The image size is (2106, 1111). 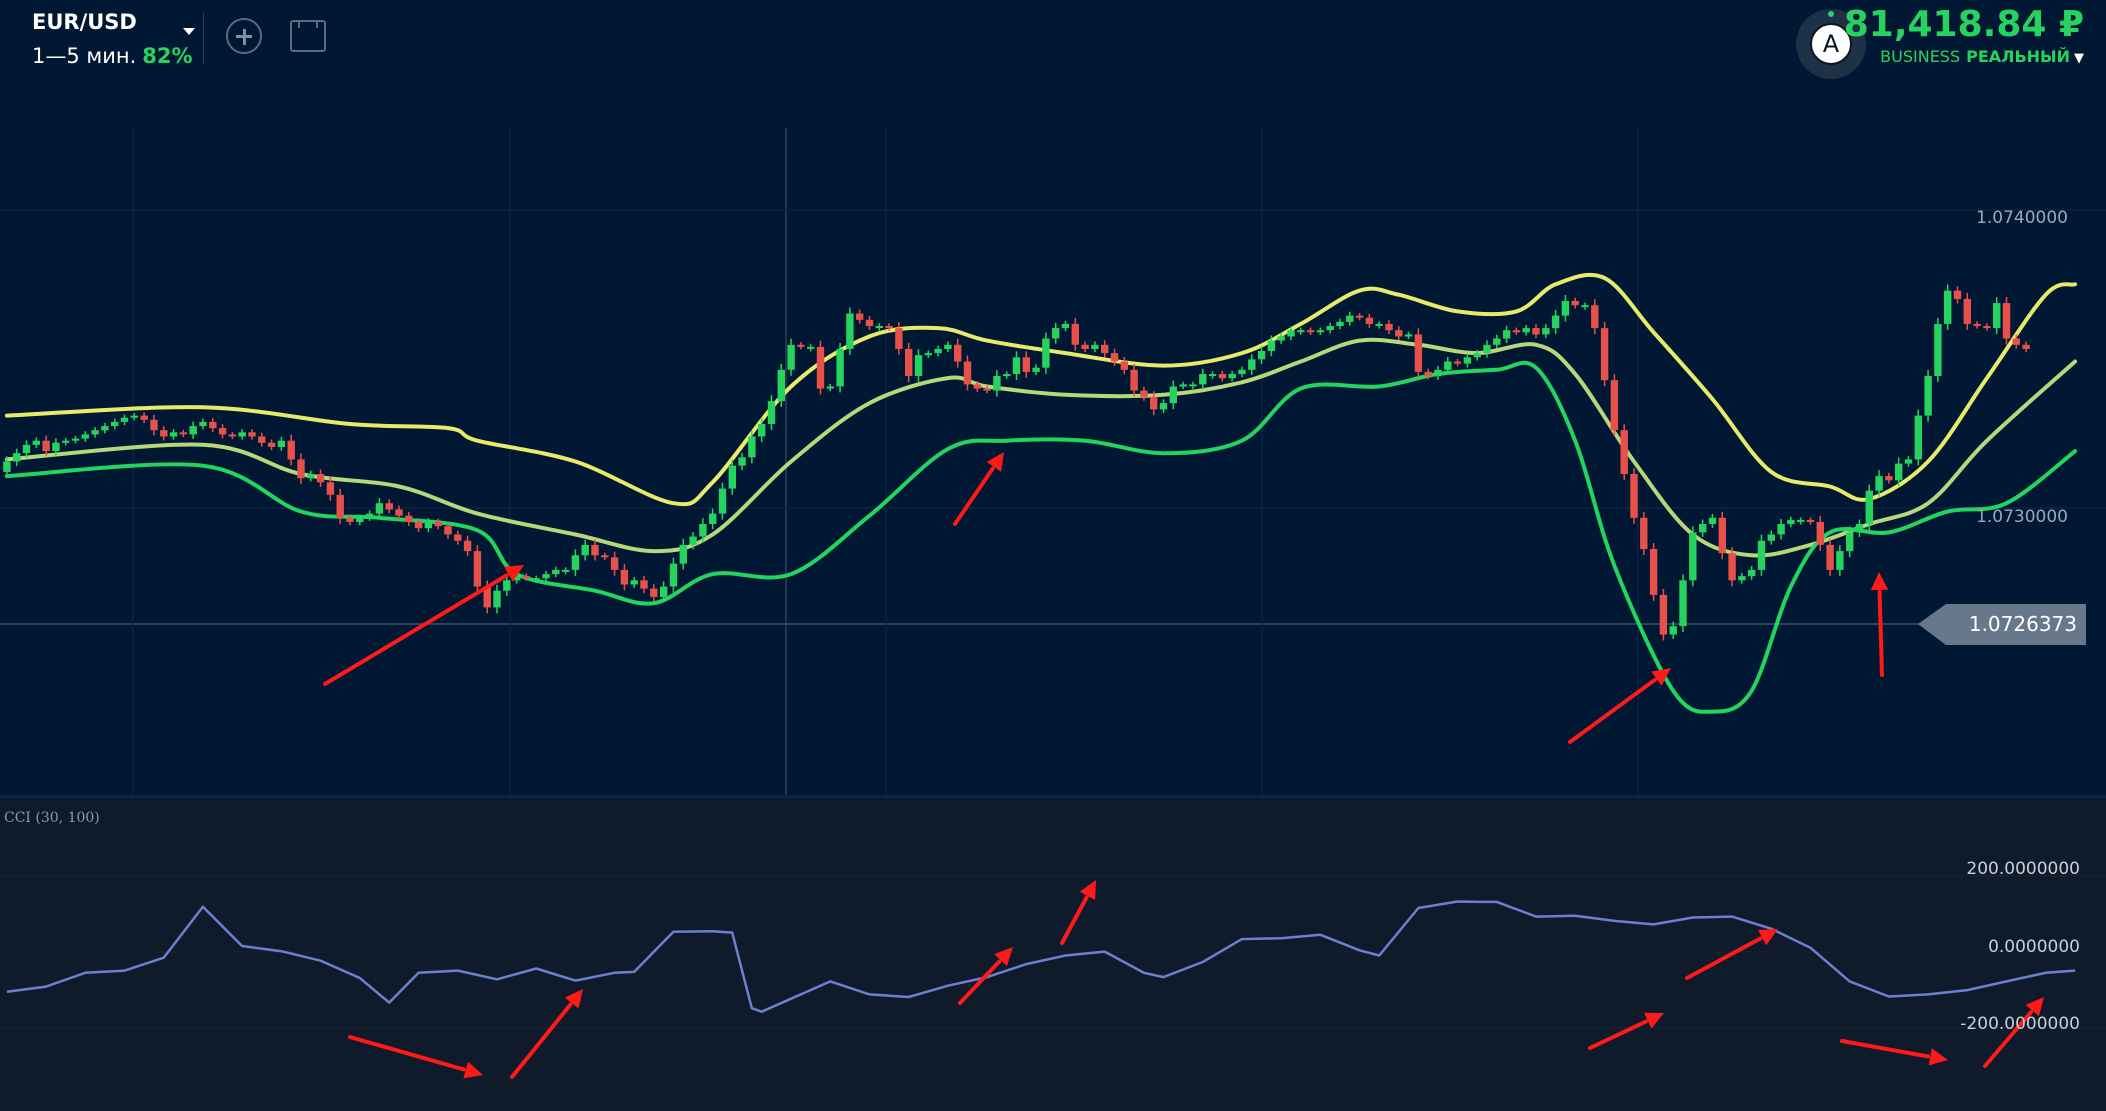 What do you see at coordinates (1920, 56) in the screenshot?
I see `account-tier: BUSINESS` at bounding box center [1920, 56].